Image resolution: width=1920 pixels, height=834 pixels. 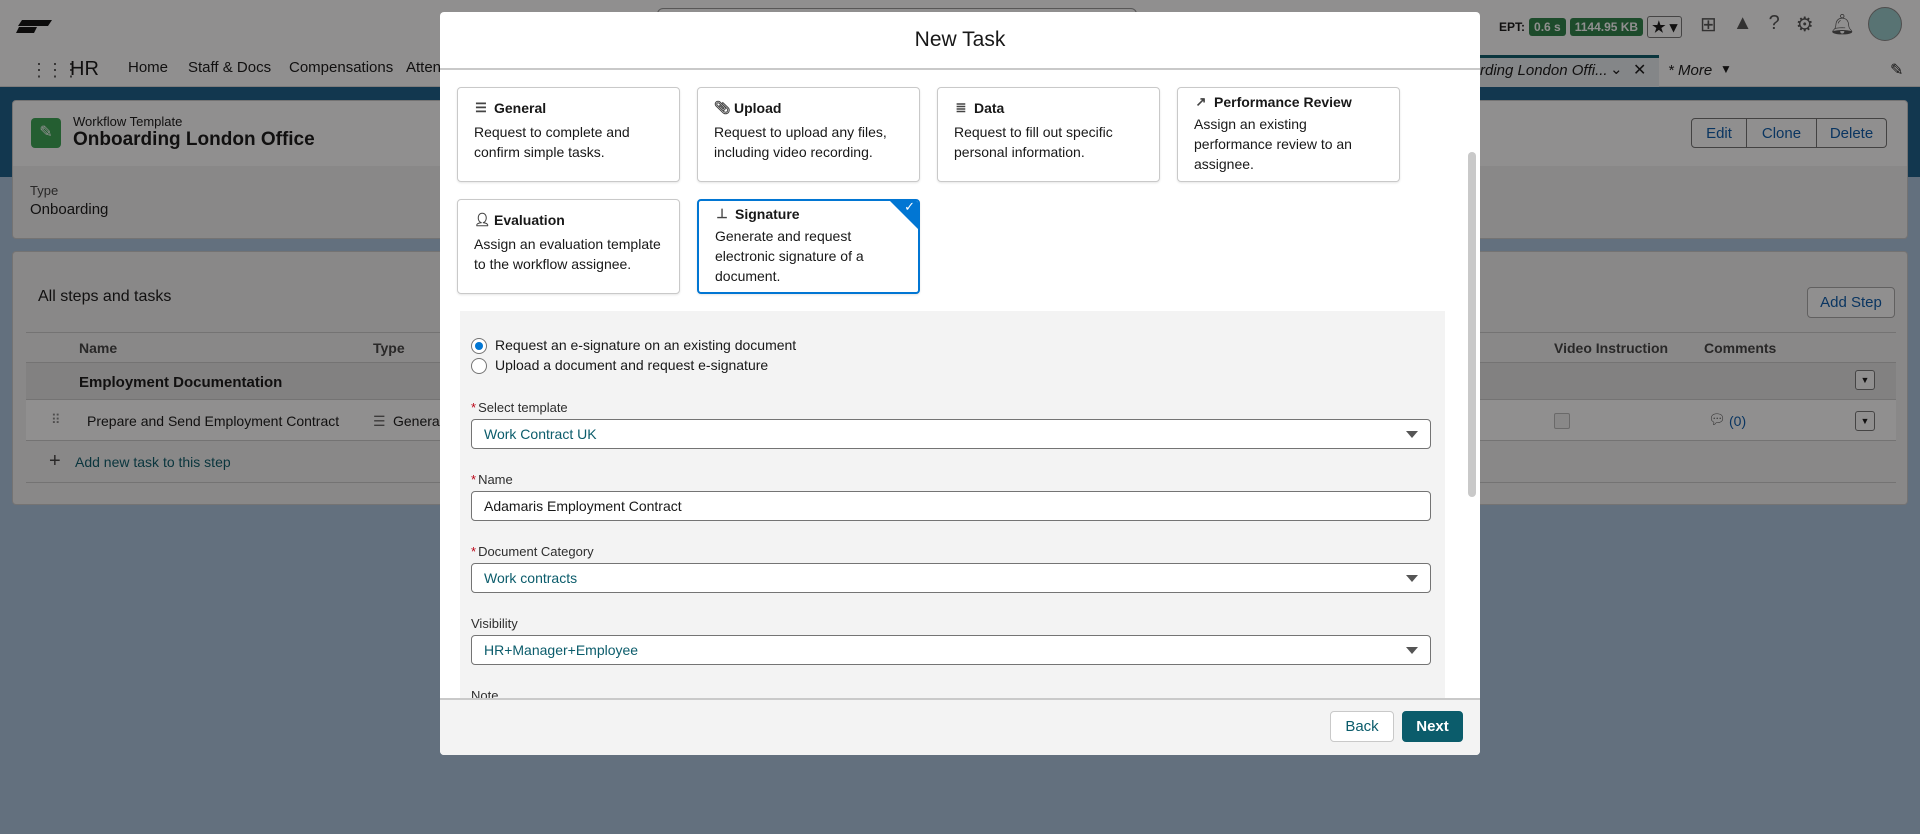 I want to click on paperclip-icon: 📎︎, so click(x=722, y=107).